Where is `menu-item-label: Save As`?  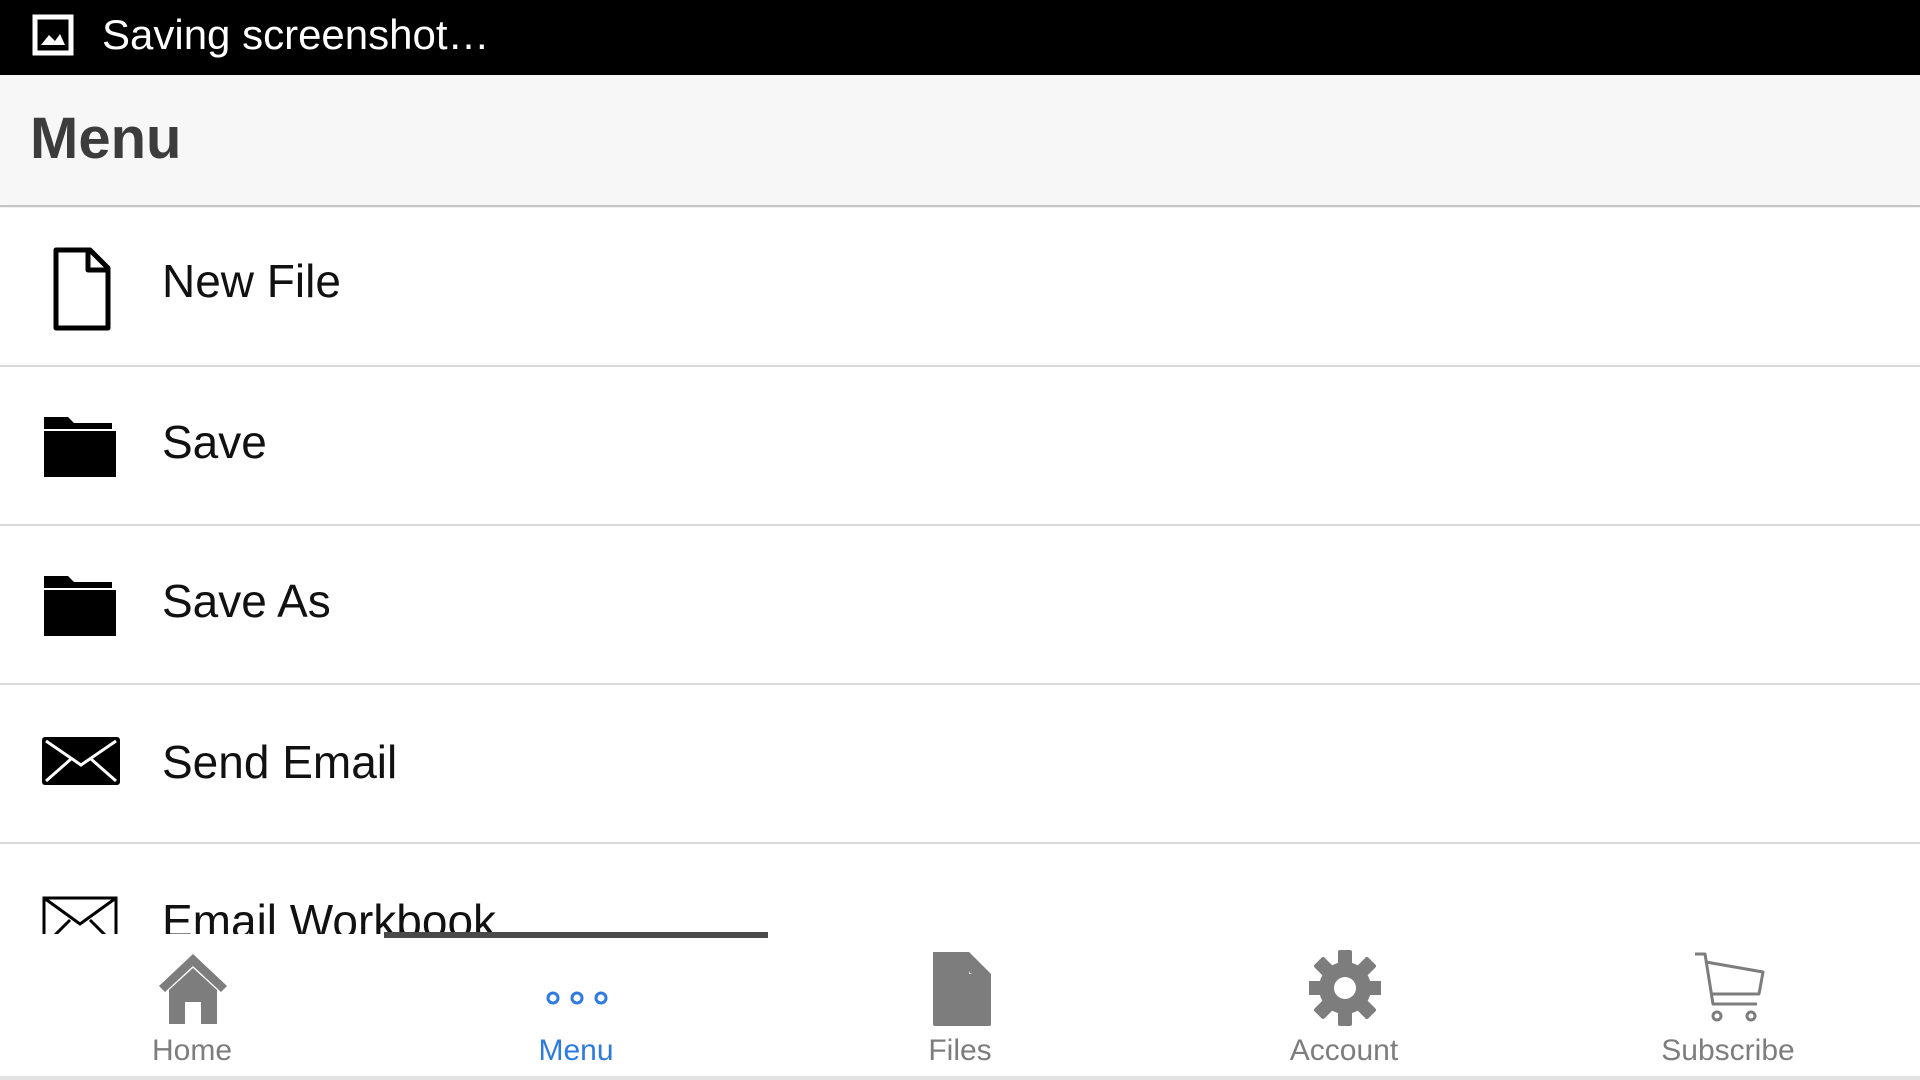
menu-item-label: Save As is located at coordinates (246, 601).